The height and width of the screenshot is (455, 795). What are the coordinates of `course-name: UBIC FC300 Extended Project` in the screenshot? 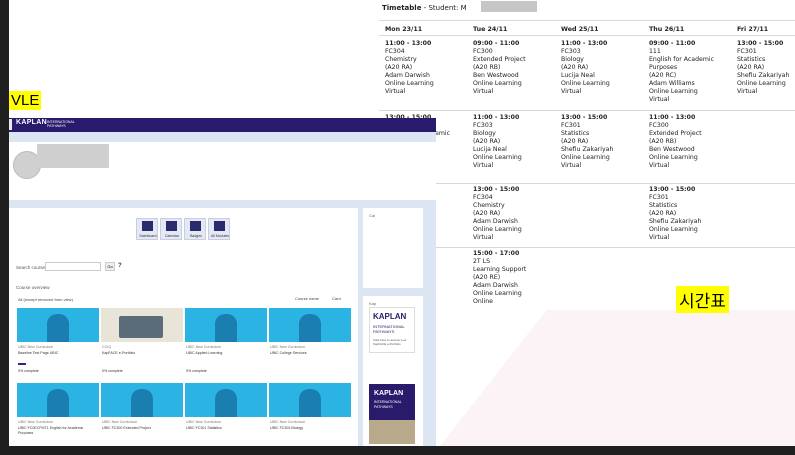 It's located at (142, 428).